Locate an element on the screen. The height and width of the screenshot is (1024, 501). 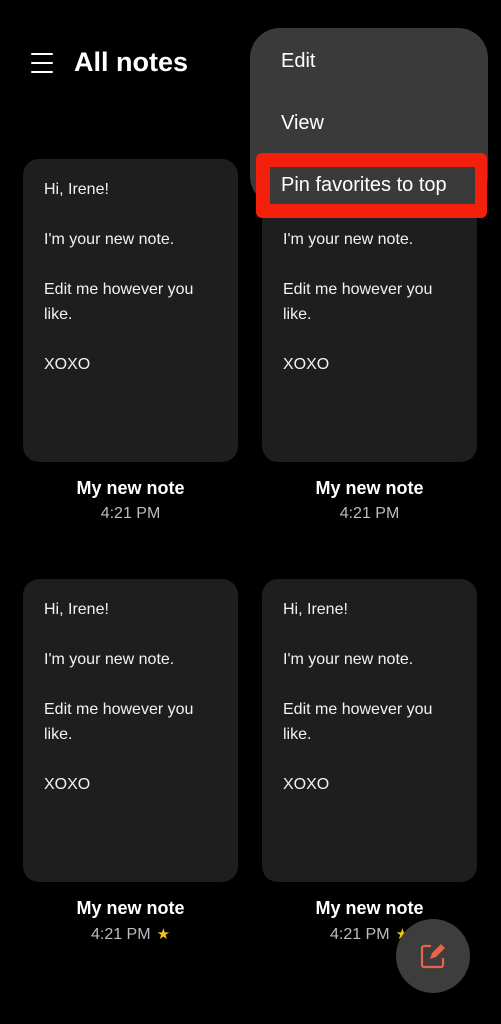
compose-note-icon is located at coordinates (432, 956).